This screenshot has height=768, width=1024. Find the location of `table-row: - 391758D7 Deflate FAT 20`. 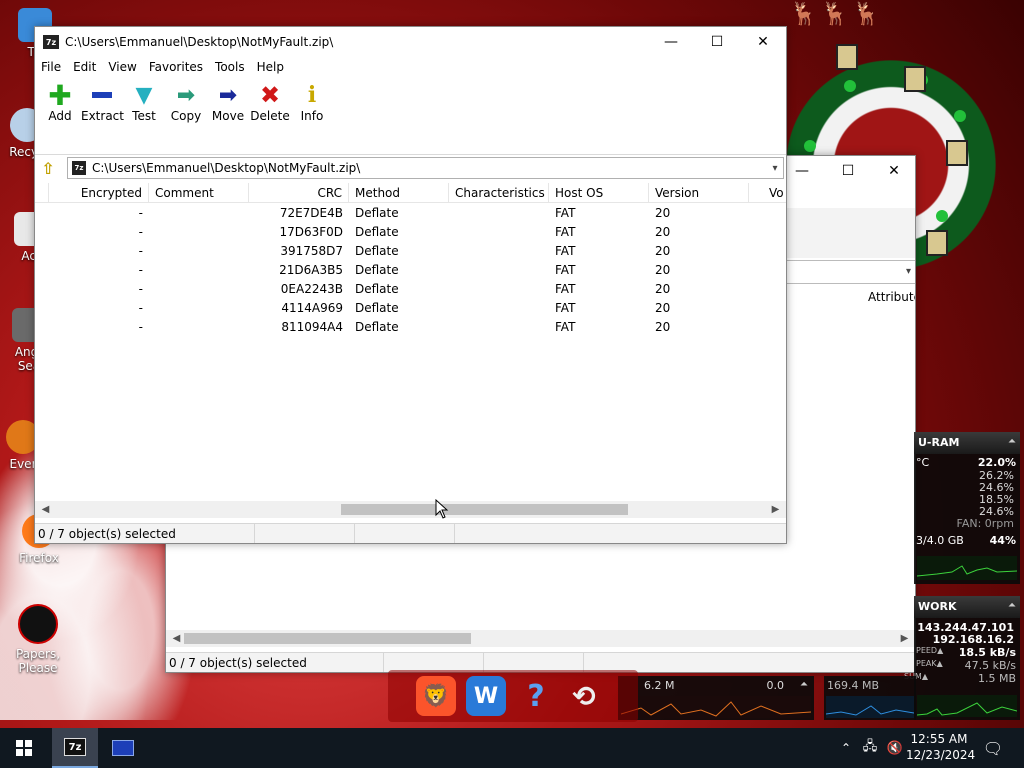

table-row: - 391758D7 Deflate FAT 20 is located at coordinates (410, 251).